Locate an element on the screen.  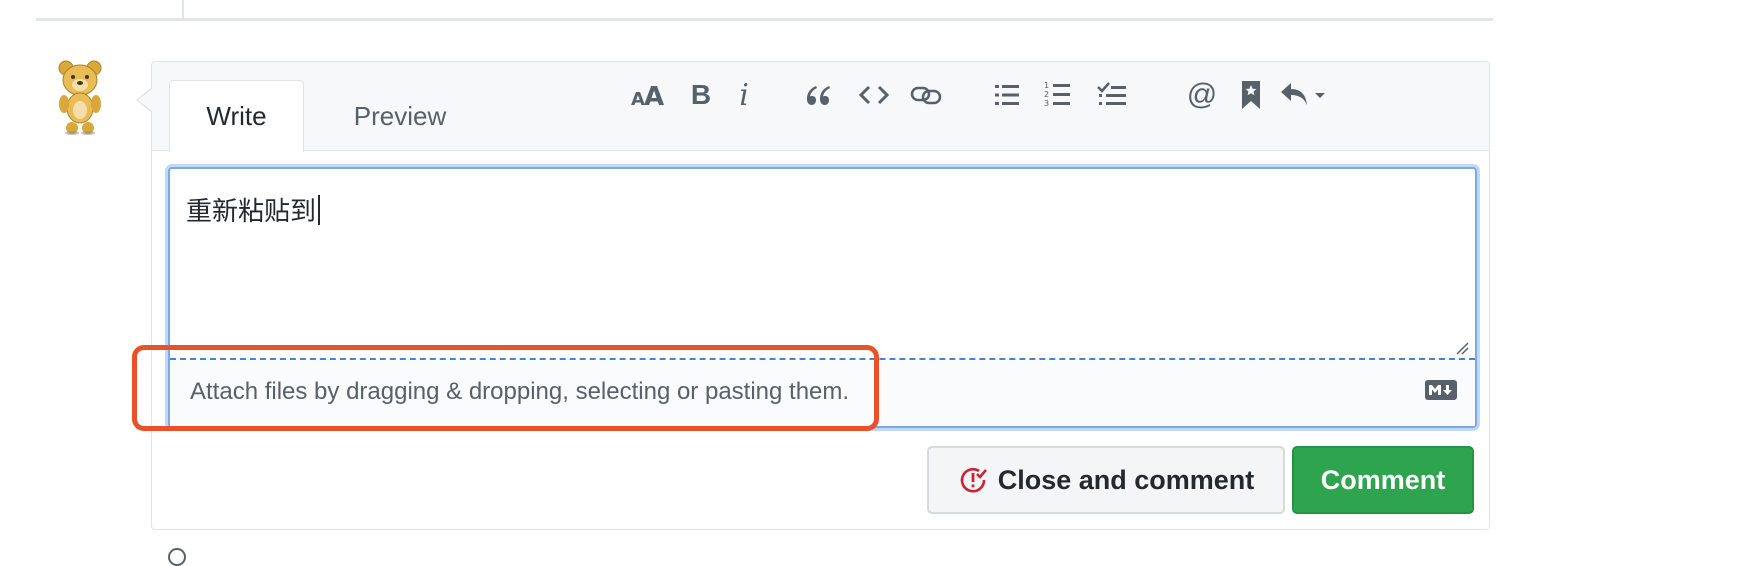
text-cursor is located at coordinates (319, 210).